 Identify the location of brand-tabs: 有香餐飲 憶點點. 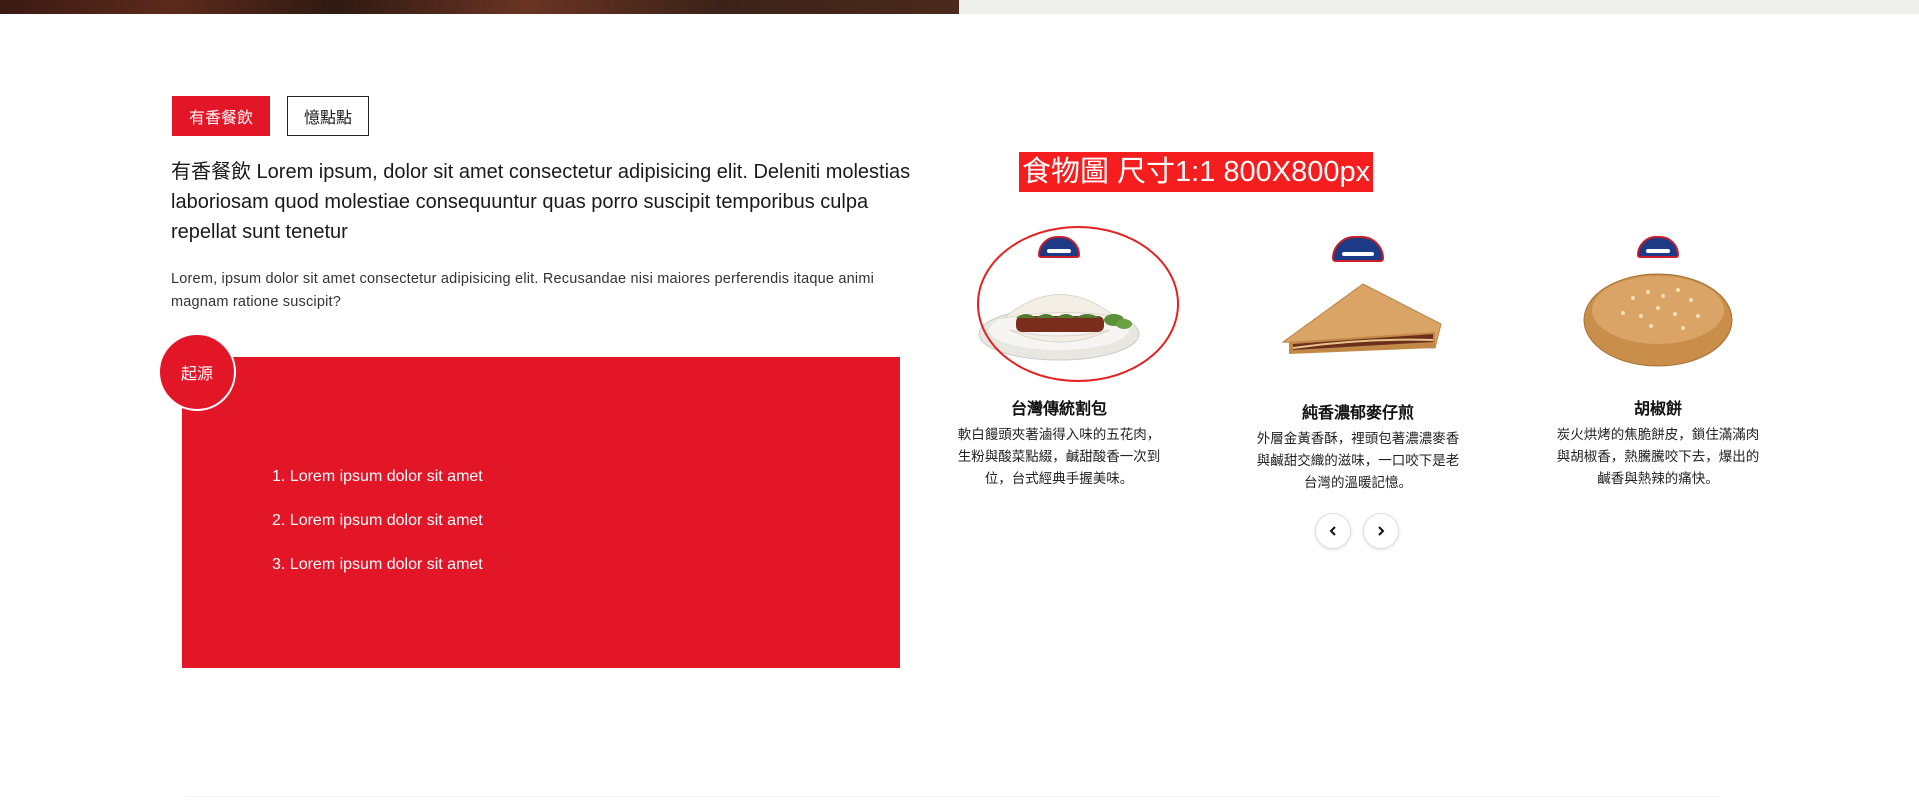
(271, 116).